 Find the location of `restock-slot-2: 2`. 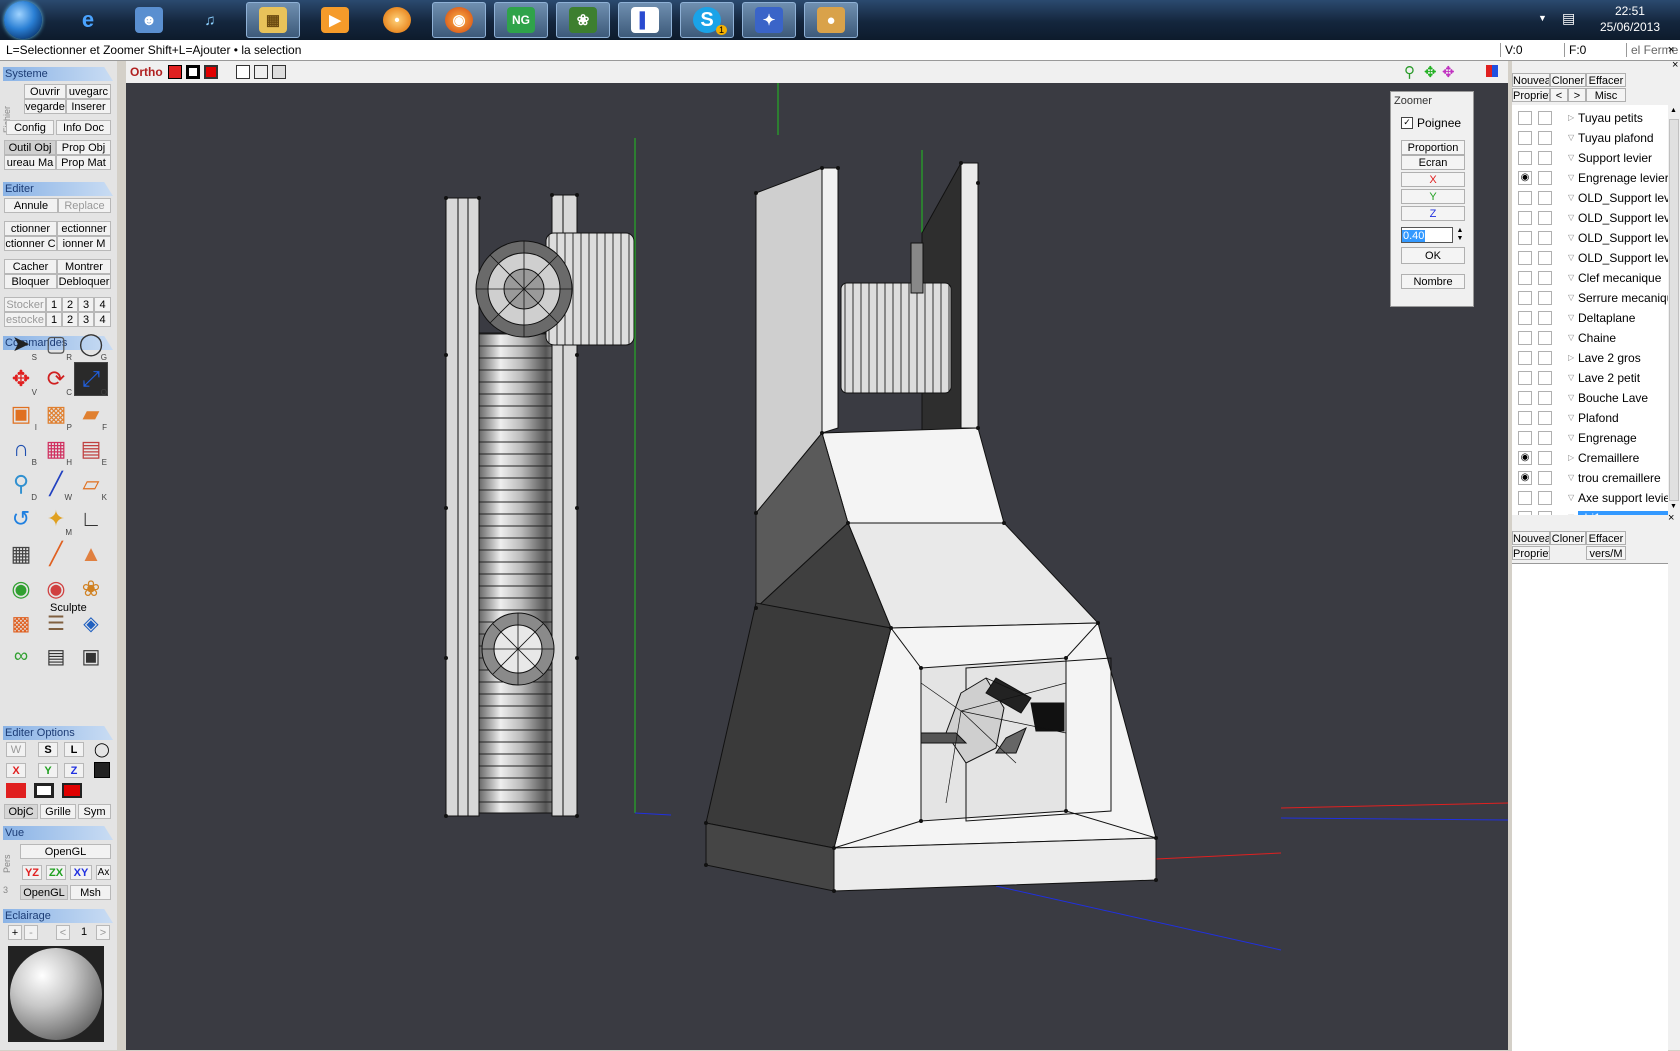

restock-slot-2: 2 is located at coordinates (70, 319).